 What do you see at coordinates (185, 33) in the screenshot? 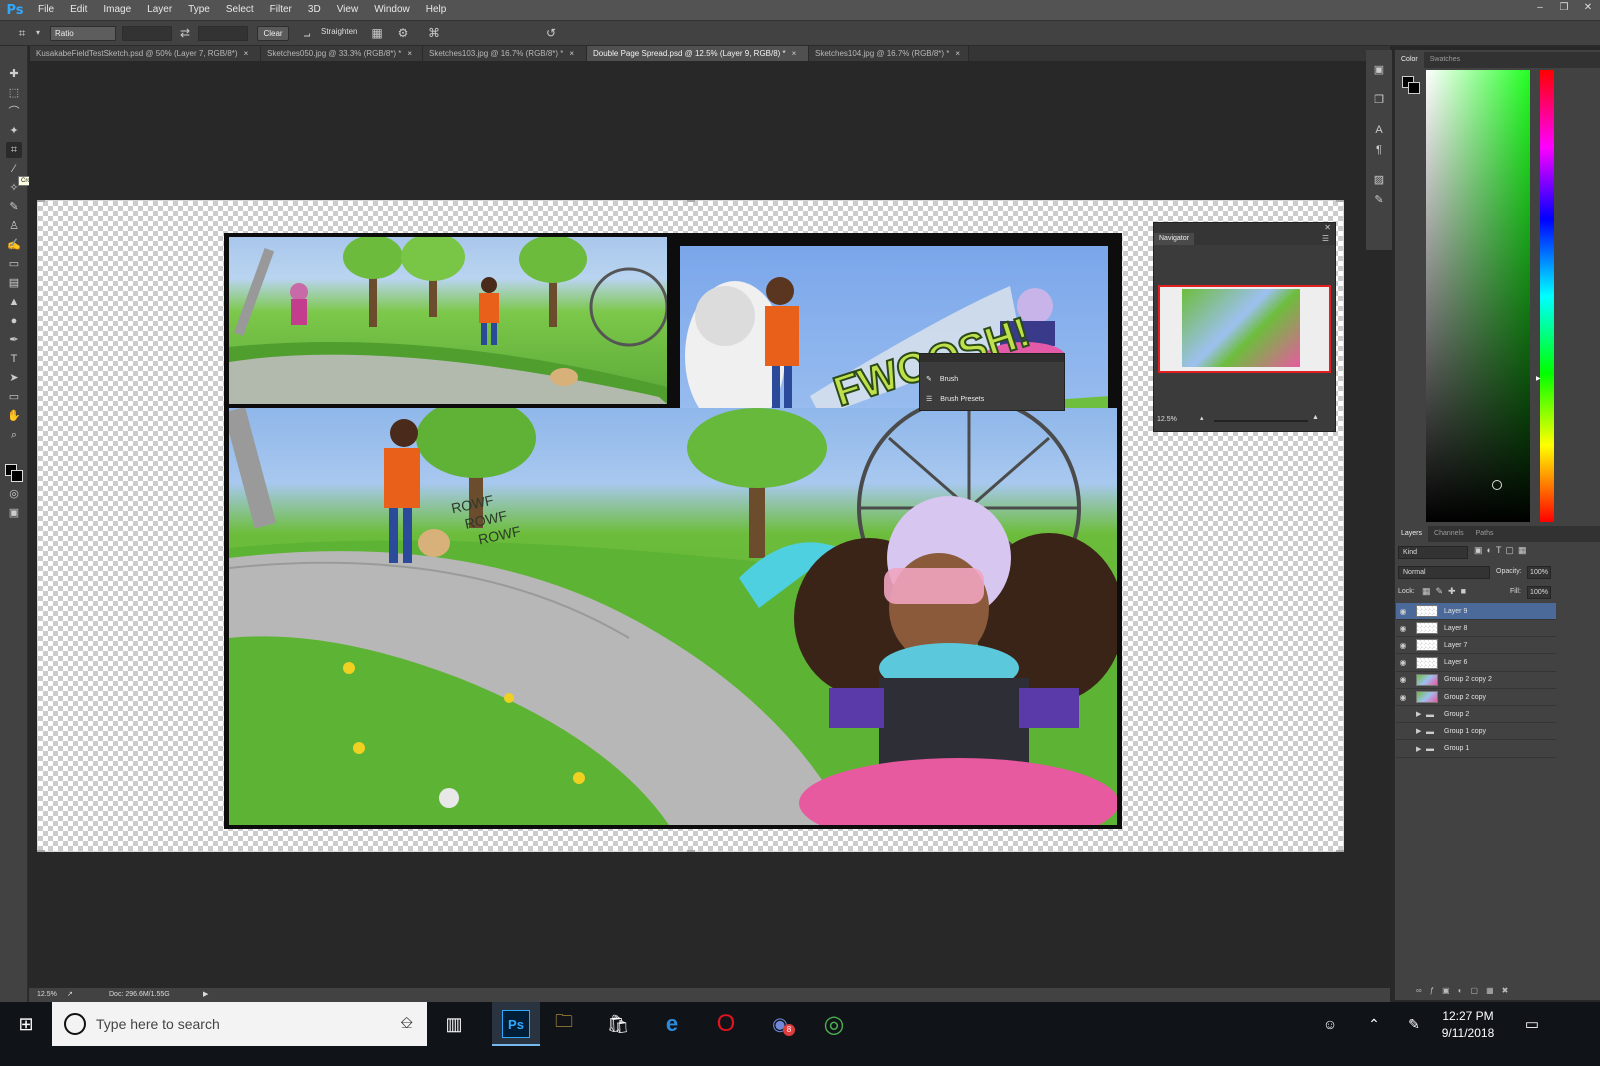
I see `swap-icon: ⇄` at bounding box center [185, 33].